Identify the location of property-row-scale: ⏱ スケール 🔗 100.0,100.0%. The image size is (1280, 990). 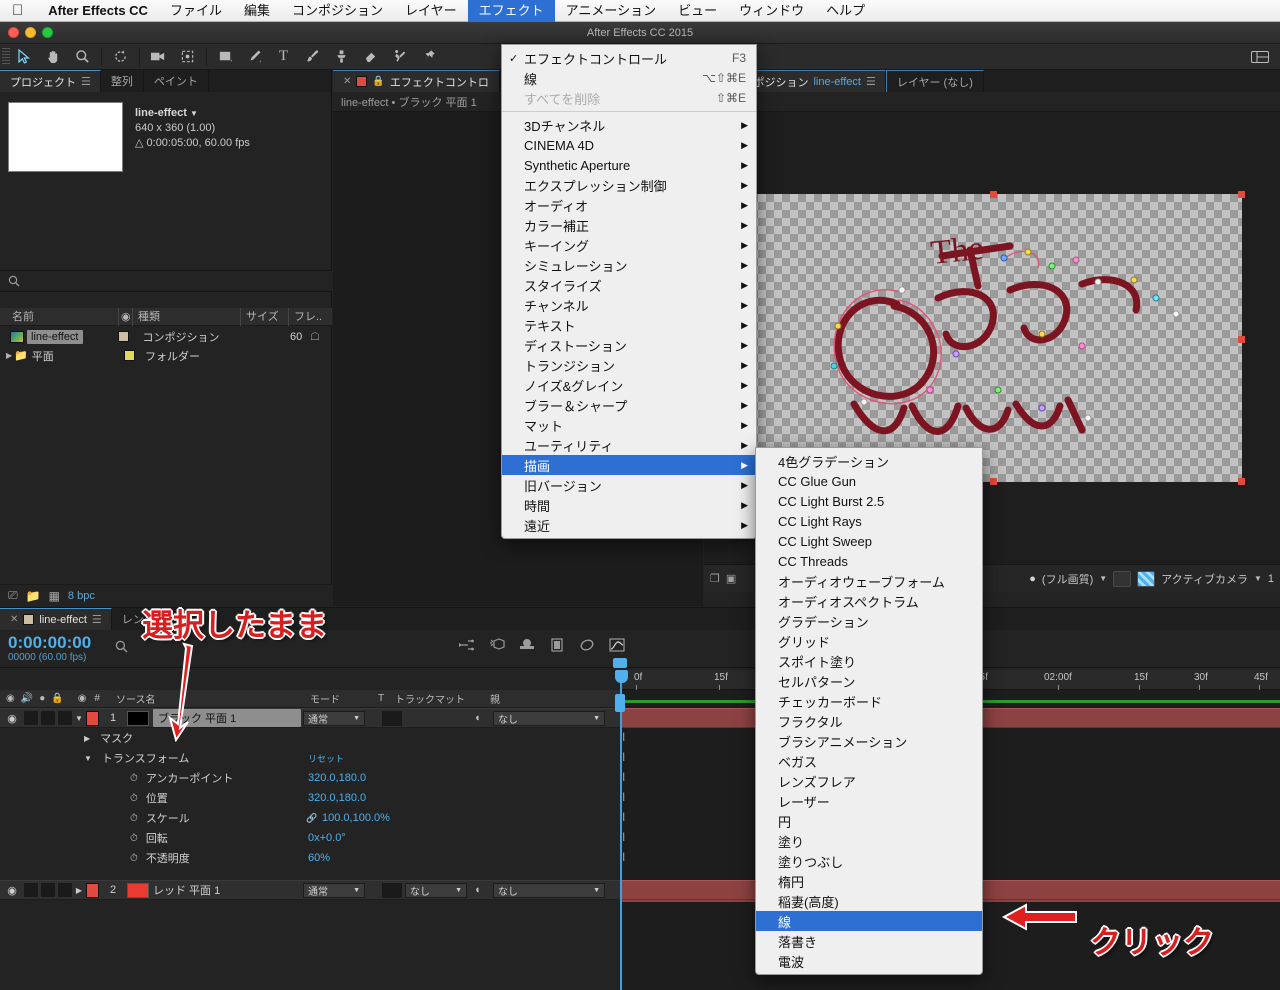
(310, 818).